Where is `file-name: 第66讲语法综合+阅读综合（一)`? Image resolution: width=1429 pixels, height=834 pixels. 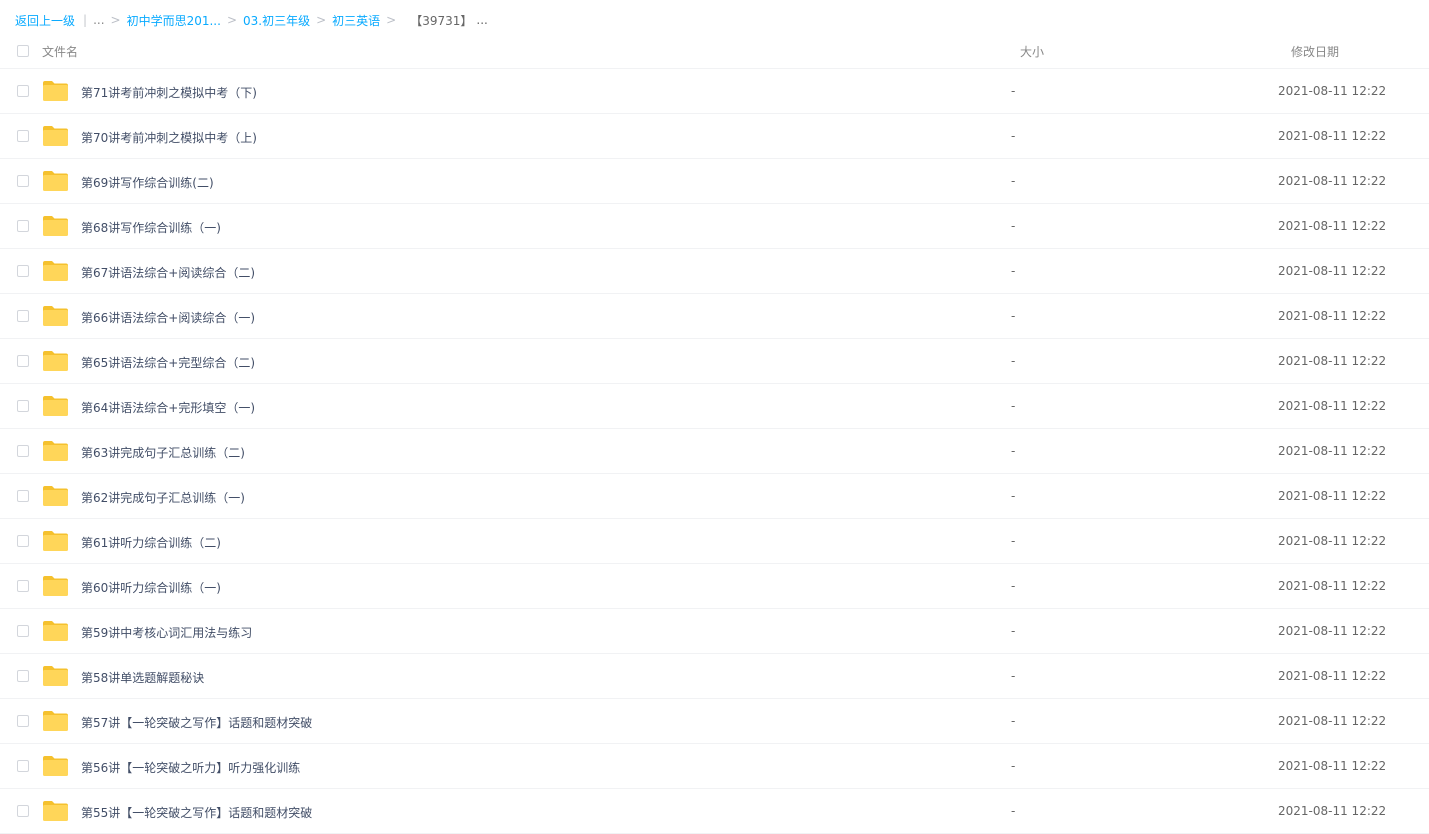
file-name: 第66讲语法综合+阅读综合（一) is located at coordinates (168, 317).